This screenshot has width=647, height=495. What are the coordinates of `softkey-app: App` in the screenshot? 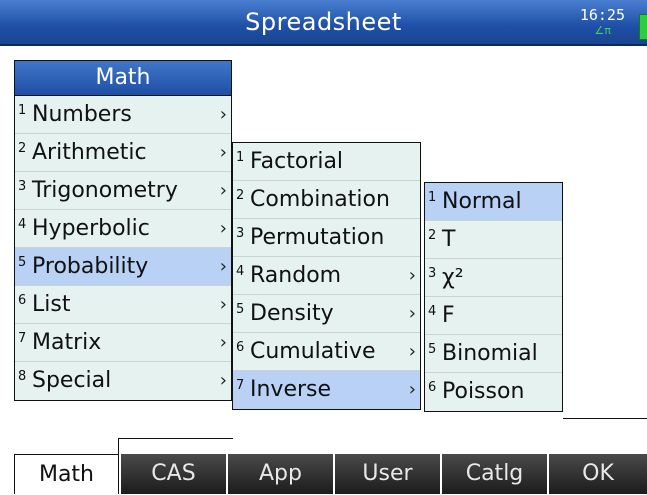 It's located at (279, 474).